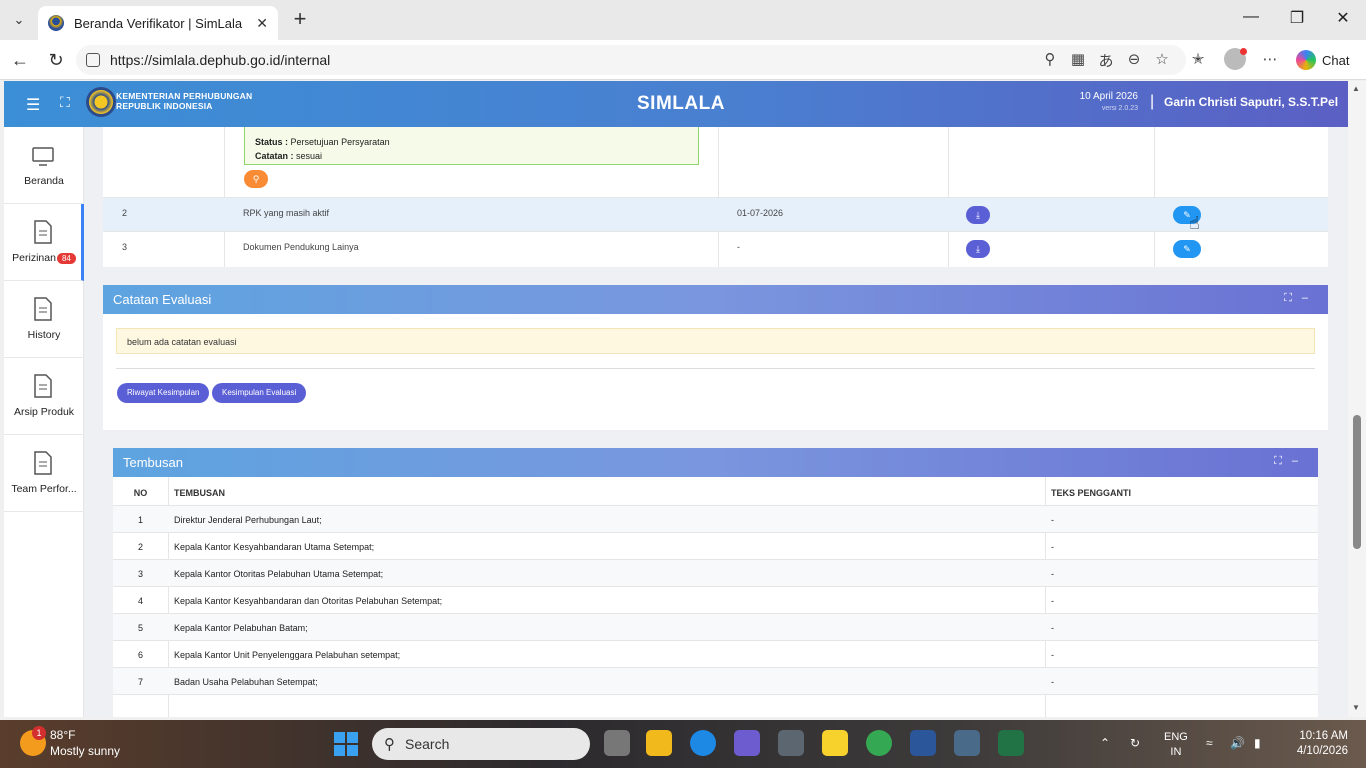 This screenshot has height=768, width=1366. Describe the element at coordinates (760, 213) in the screenshot. I see `document-date: 01-07-2026` at that location.